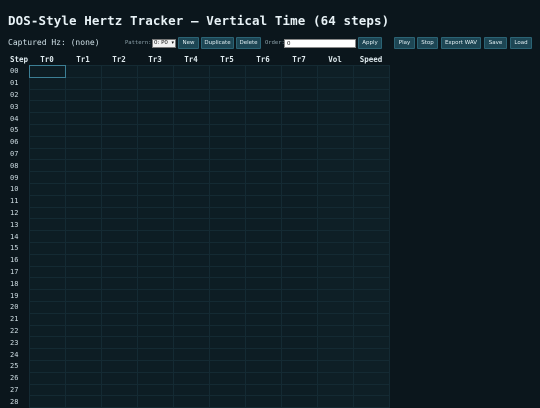  Describe the element at coordinates (370, 43) in the screenshot. I see `apply-order-button: Apply` at that location.